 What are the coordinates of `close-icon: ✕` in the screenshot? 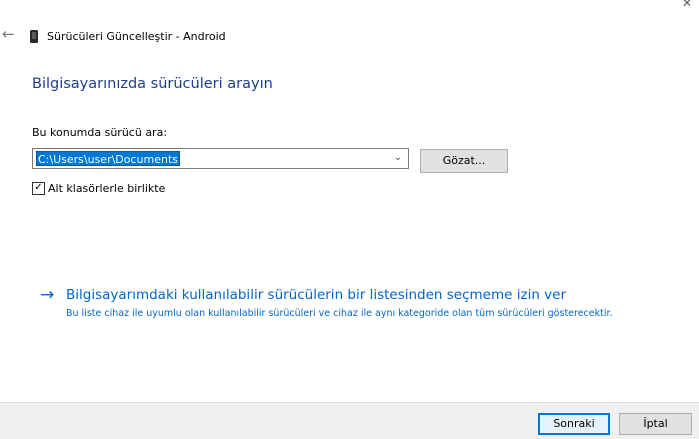 It's located at (688, 4).